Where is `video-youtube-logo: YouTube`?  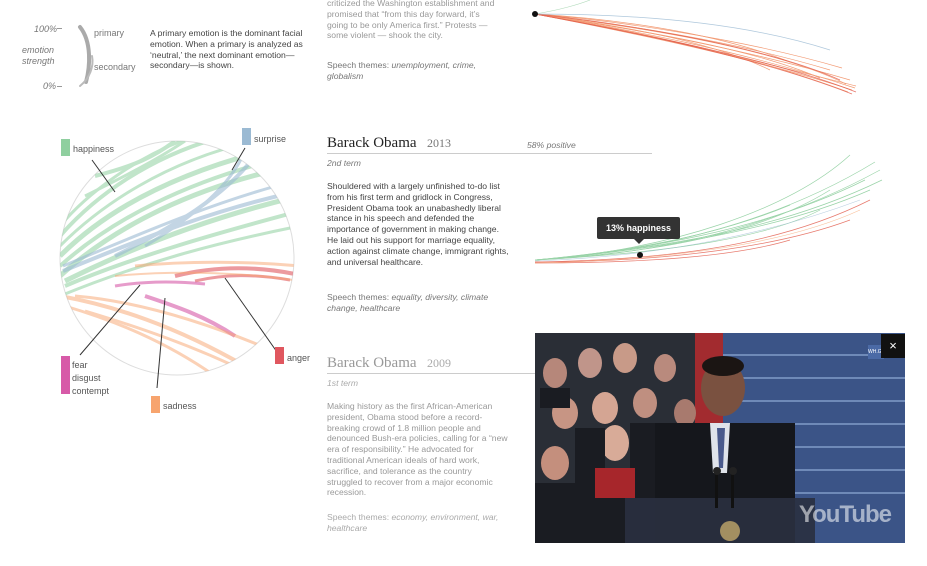
video-youtube-logo: YouTube is located at coordinates (845, 515).